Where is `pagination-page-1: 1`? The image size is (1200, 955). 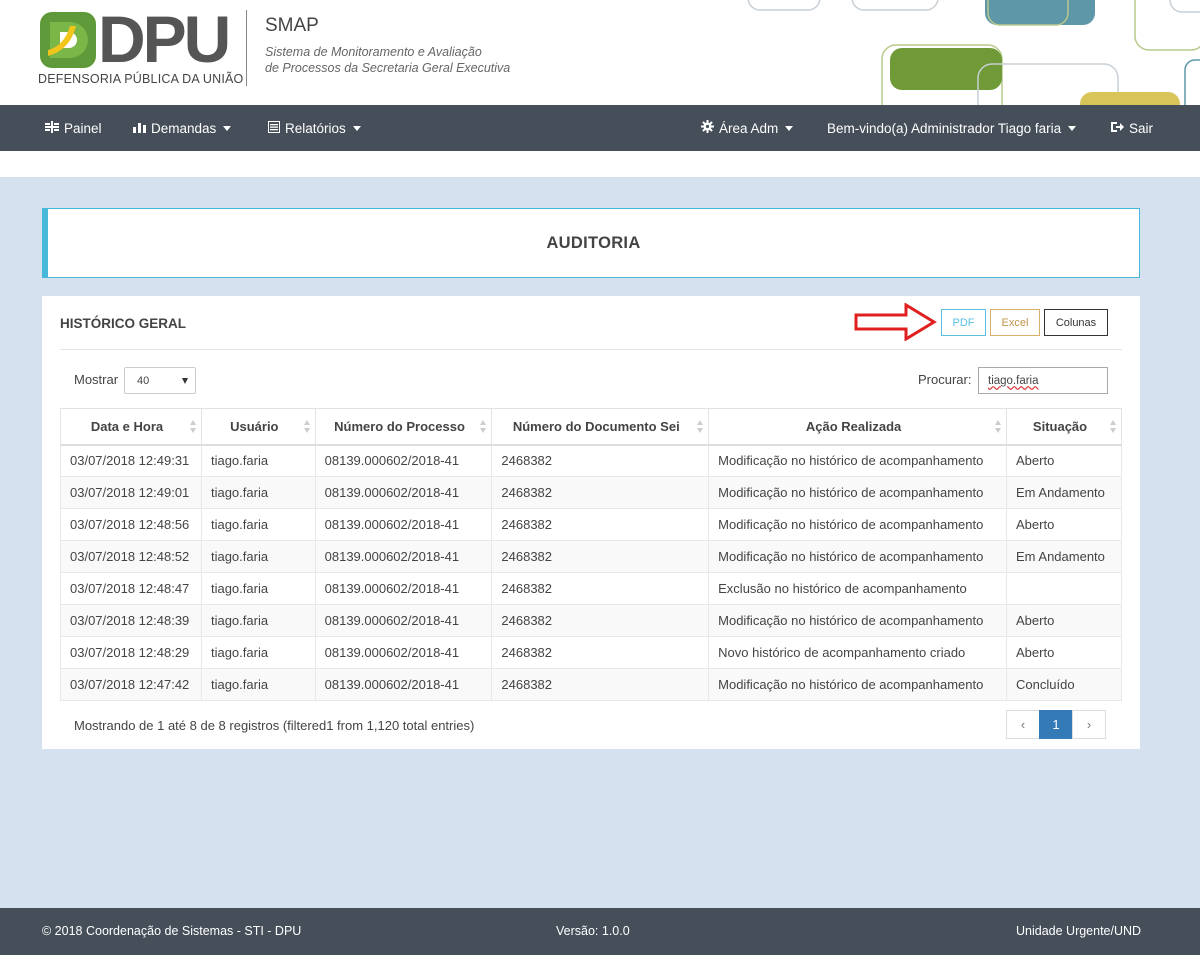 pagination-page-1: 1 is located at coordinates (1056, 724).